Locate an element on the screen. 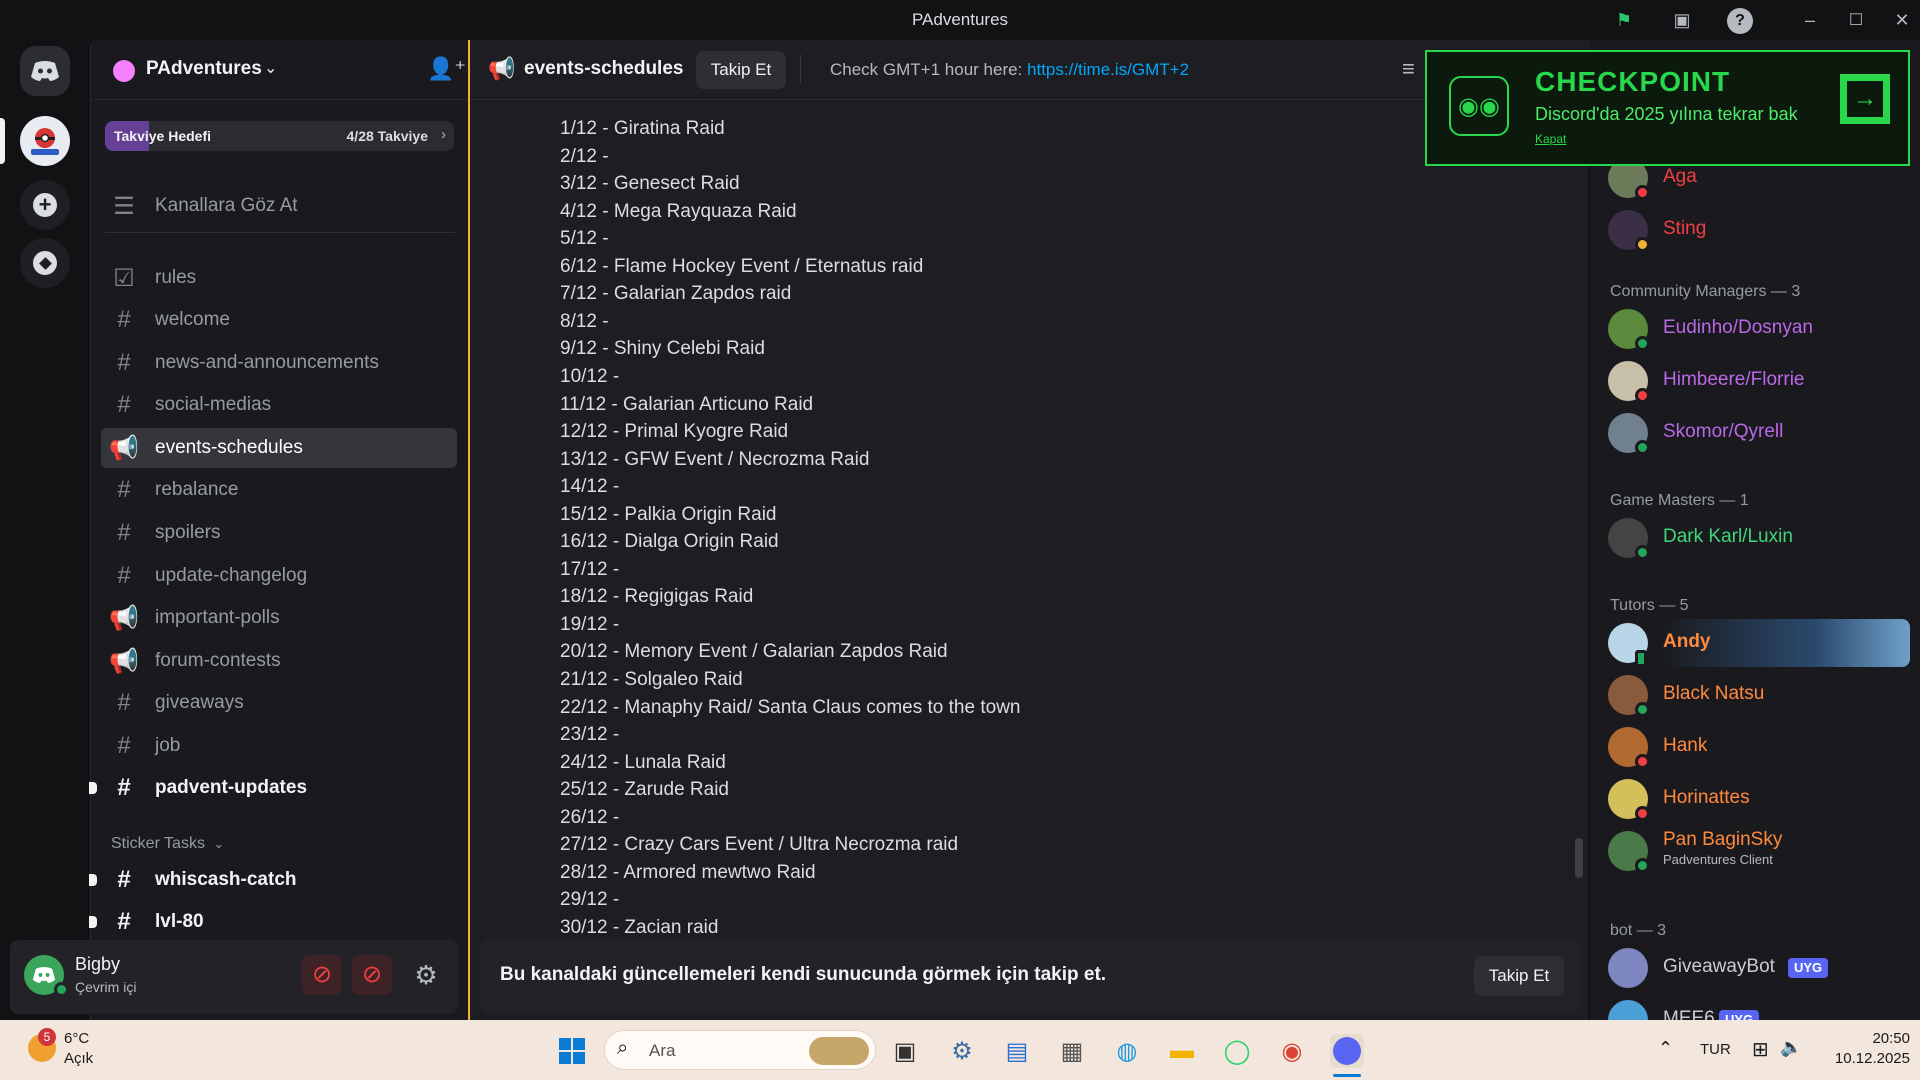 This screenshot has height=1080, width=1920. notepad-icon: ▤ is located at coordinates (1017, 1051).